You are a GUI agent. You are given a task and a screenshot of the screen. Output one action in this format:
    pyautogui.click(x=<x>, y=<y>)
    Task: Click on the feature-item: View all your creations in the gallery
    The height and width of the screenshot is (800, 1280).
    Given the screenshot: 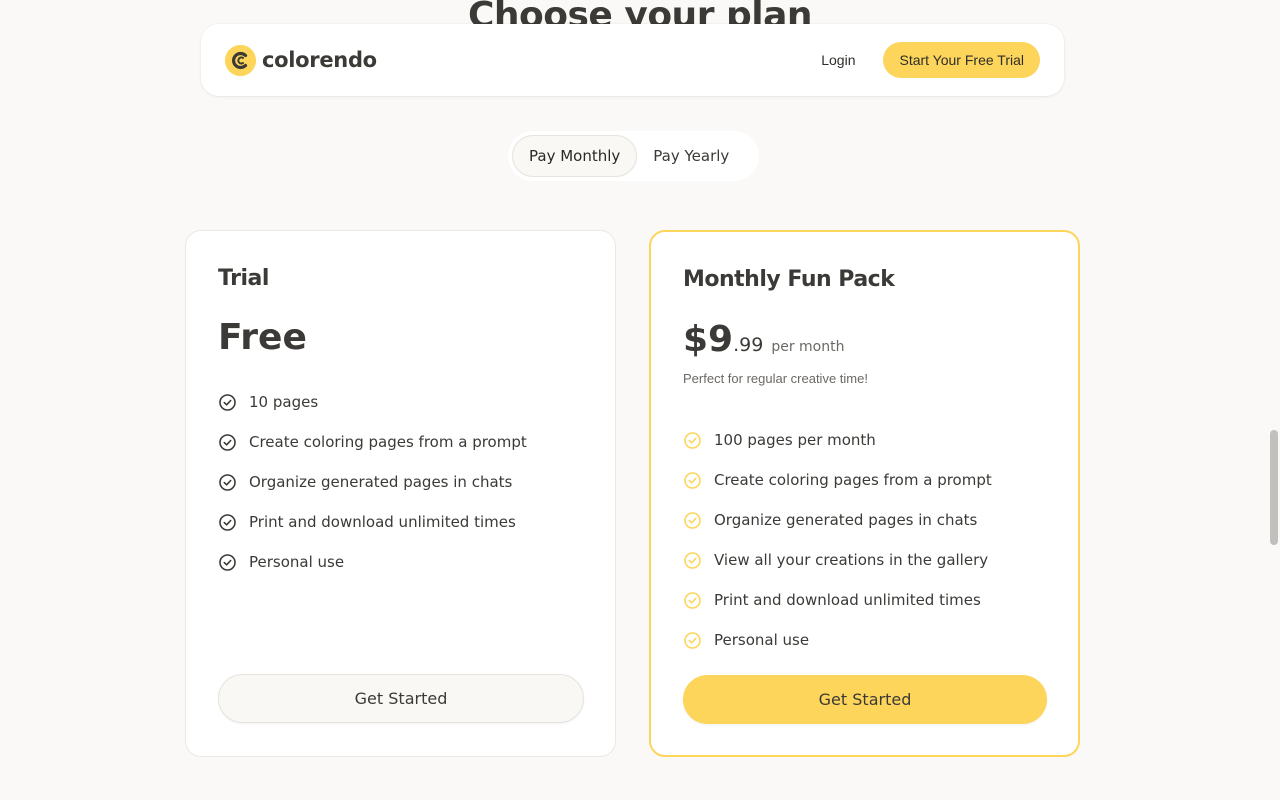 What is the action you would take?
    pyautogui.click(x=837, y=560)
    